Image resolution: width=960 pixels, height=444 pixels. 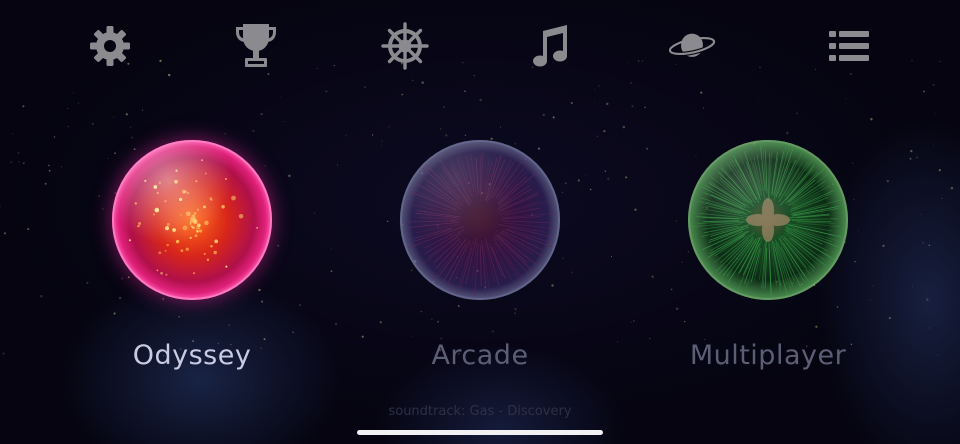 I want to click on arcade-label: Arcade, so click(x=480, y=355).